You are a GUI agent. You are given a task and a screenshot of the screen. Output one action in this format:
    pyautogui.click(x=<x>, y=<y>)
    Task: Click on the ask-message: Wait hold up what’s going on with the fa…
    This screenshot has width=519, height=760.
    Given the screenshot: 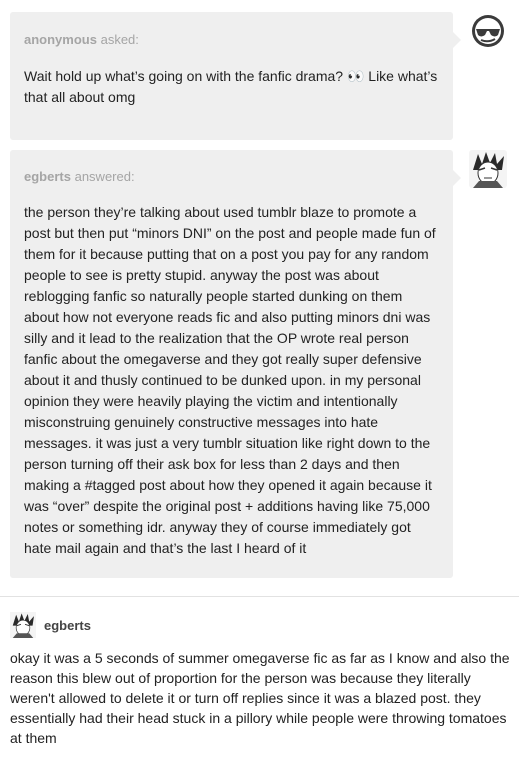 What is the action you would take?
    pyautogui.click(x=231, y=86)
    